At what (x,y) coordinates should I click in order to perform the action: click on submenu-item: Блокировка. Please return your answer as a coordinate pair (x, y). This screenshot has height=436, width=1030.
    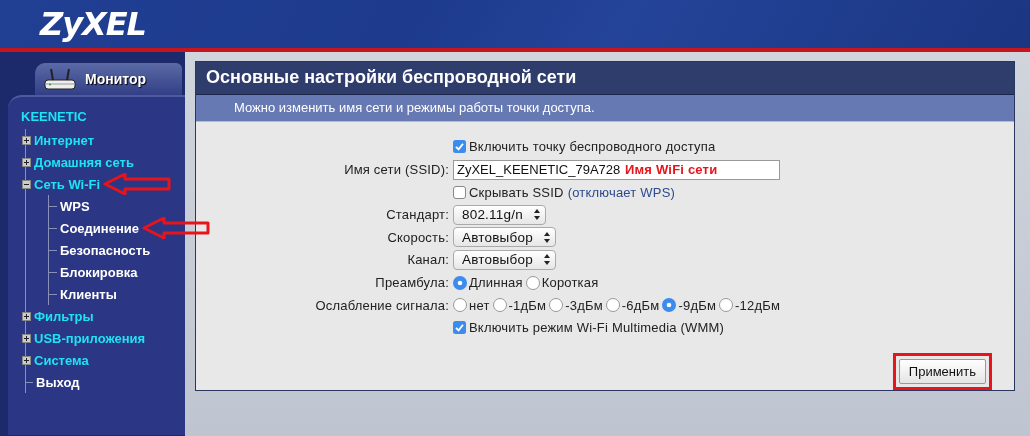
    Looking at the image, I should click on (99, 272).